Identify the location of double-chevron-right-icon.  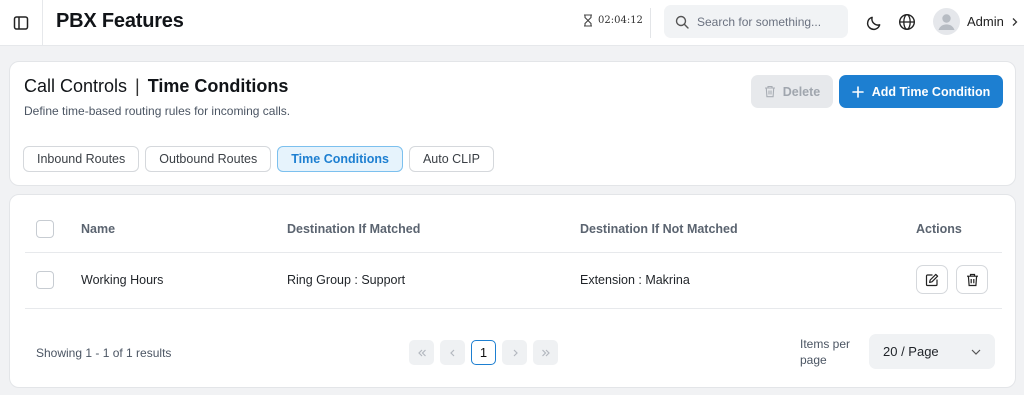
(545, 352).